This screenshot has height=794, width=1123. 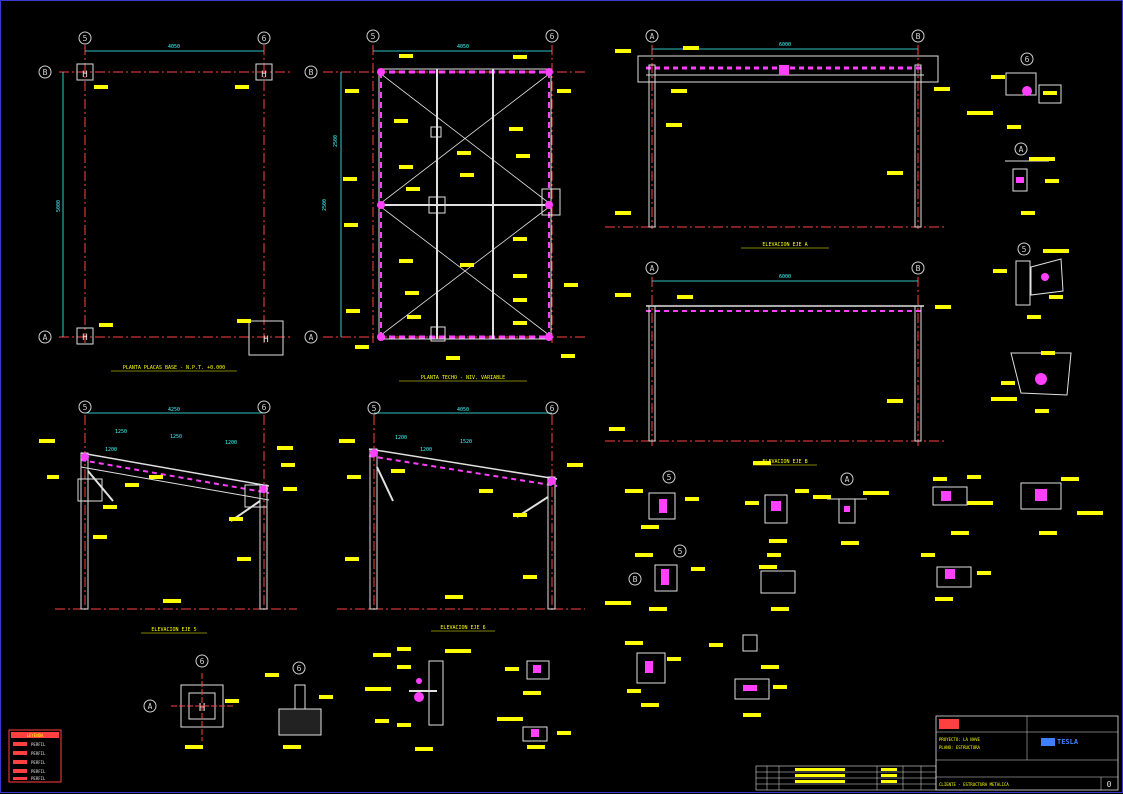 What do you see at coordinates (960, 747) in the screenshot?
I see `drawing-label: PLANO: ESTRUCTURA` at bounding box center [960, 747].